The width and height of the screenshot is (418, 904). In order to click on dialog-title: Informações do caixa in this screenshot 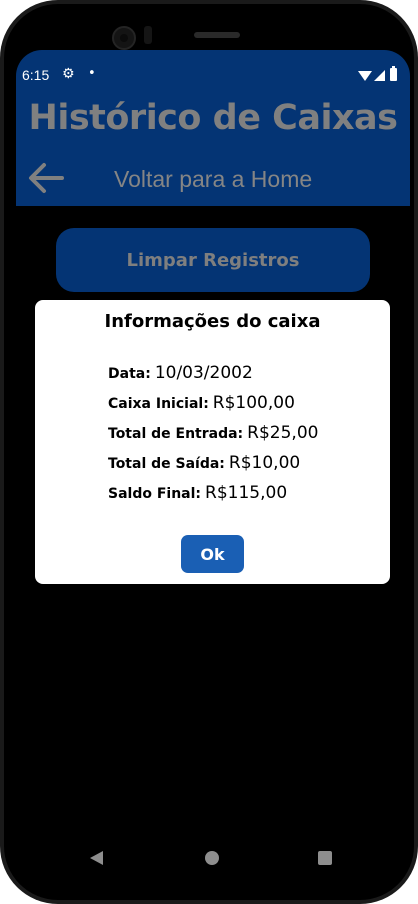, I will do `click(212, 321)`.